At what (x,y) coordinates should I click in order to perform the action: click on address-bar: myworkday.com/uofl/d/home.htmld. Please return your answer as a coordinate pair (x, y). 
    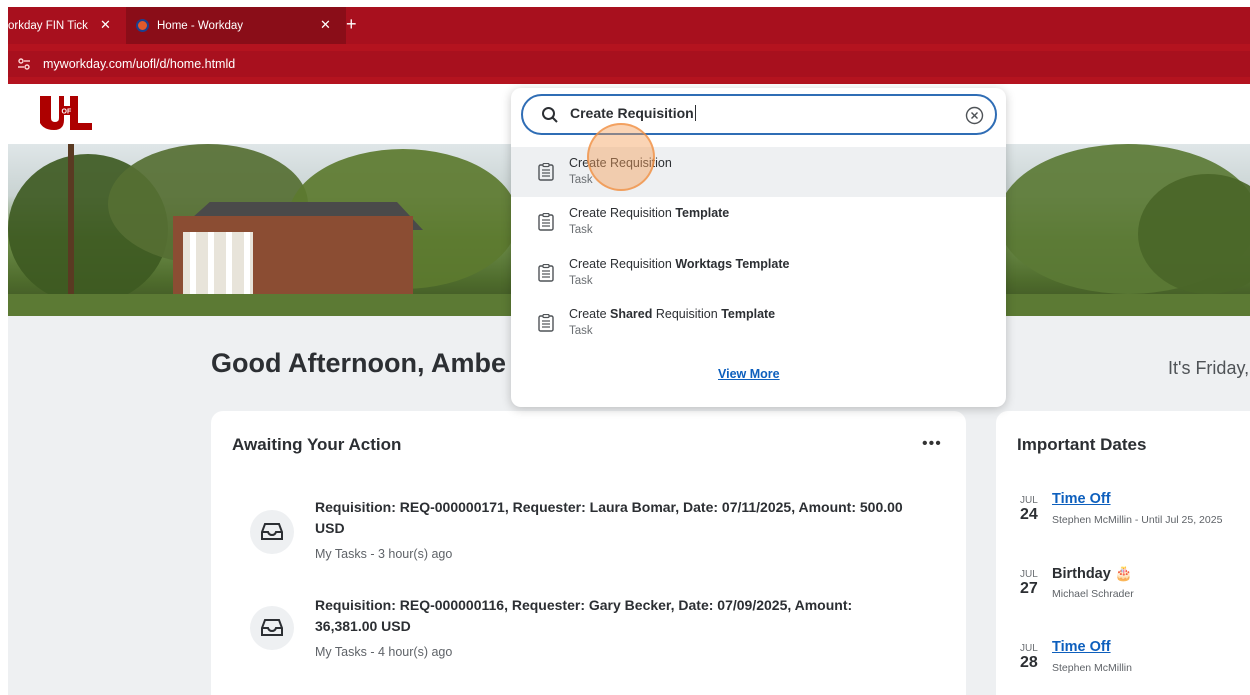
    Looking at the image, I should click on (629, 64).